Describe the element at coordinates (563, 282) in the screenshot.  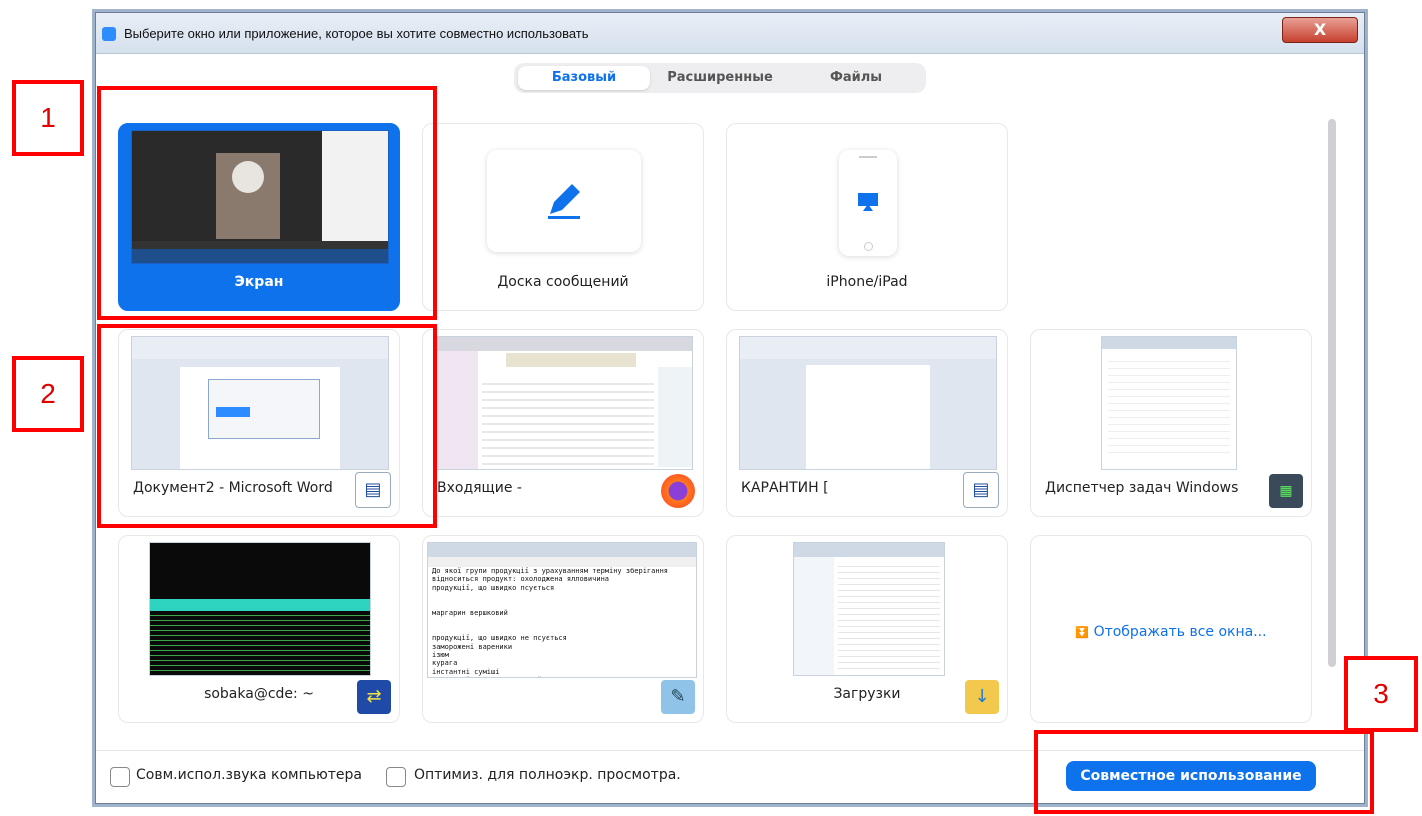
I see `tile-whiteboard-label: Доска сообщений` at that location.